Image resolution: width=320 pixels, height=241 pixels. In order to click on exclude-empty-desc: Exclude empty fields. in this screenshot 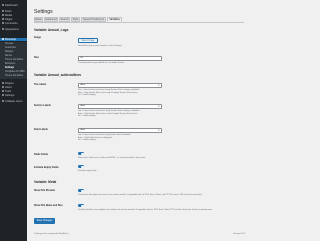, I will do `click(87, 171)`.